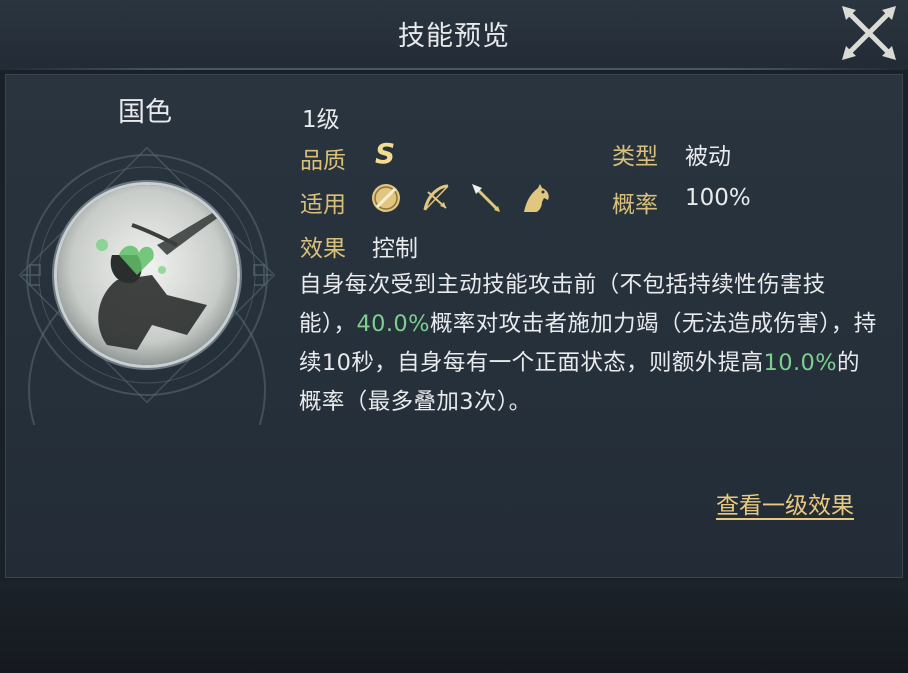 Image resolution: width=908 pixels, height=673 pixels. What do you see at coordinates (785, 503) in the screenshot?
I see `view-level-one-link: 查看一级效果` at bounding box center [785, 503].